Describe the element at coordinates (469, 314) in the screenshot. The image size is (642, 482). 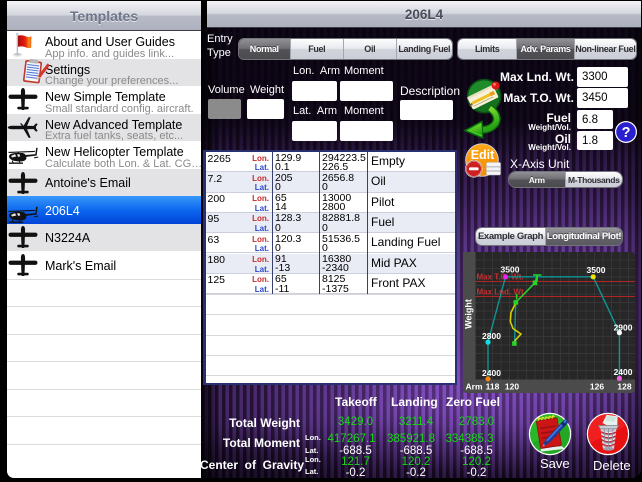
I see `svg-text: Weight` at that location.